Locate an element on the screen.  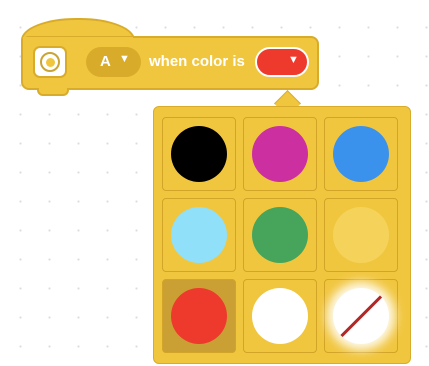
red-swatch is located at coordinates (199, 316).